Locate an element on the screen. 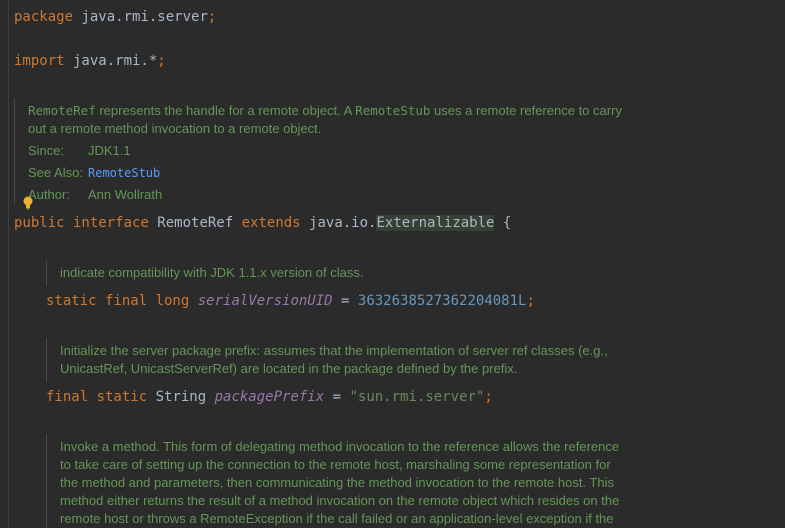 The width and height of the screenshot is (785, 528). see-also-link: RemoteStub is located at coordinates (124, 173).